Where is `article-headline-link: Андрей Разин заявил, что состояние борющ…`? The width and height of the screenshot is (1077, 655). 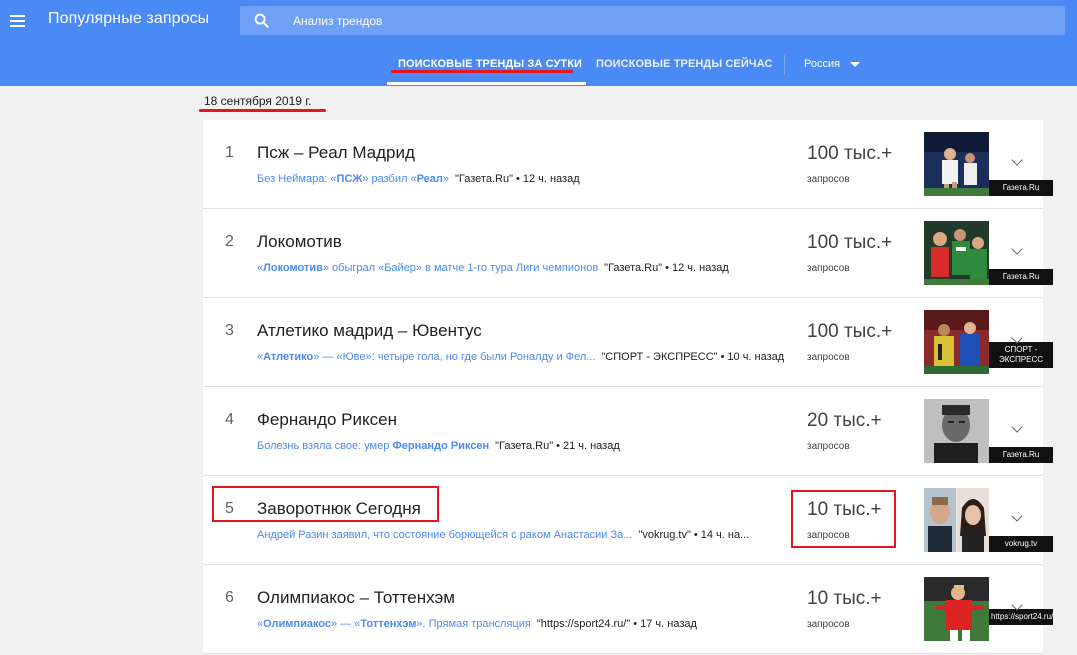 article-headline-link: Андрей Разин заявил, что состояние борющ… is located at coordinates (444, 535).